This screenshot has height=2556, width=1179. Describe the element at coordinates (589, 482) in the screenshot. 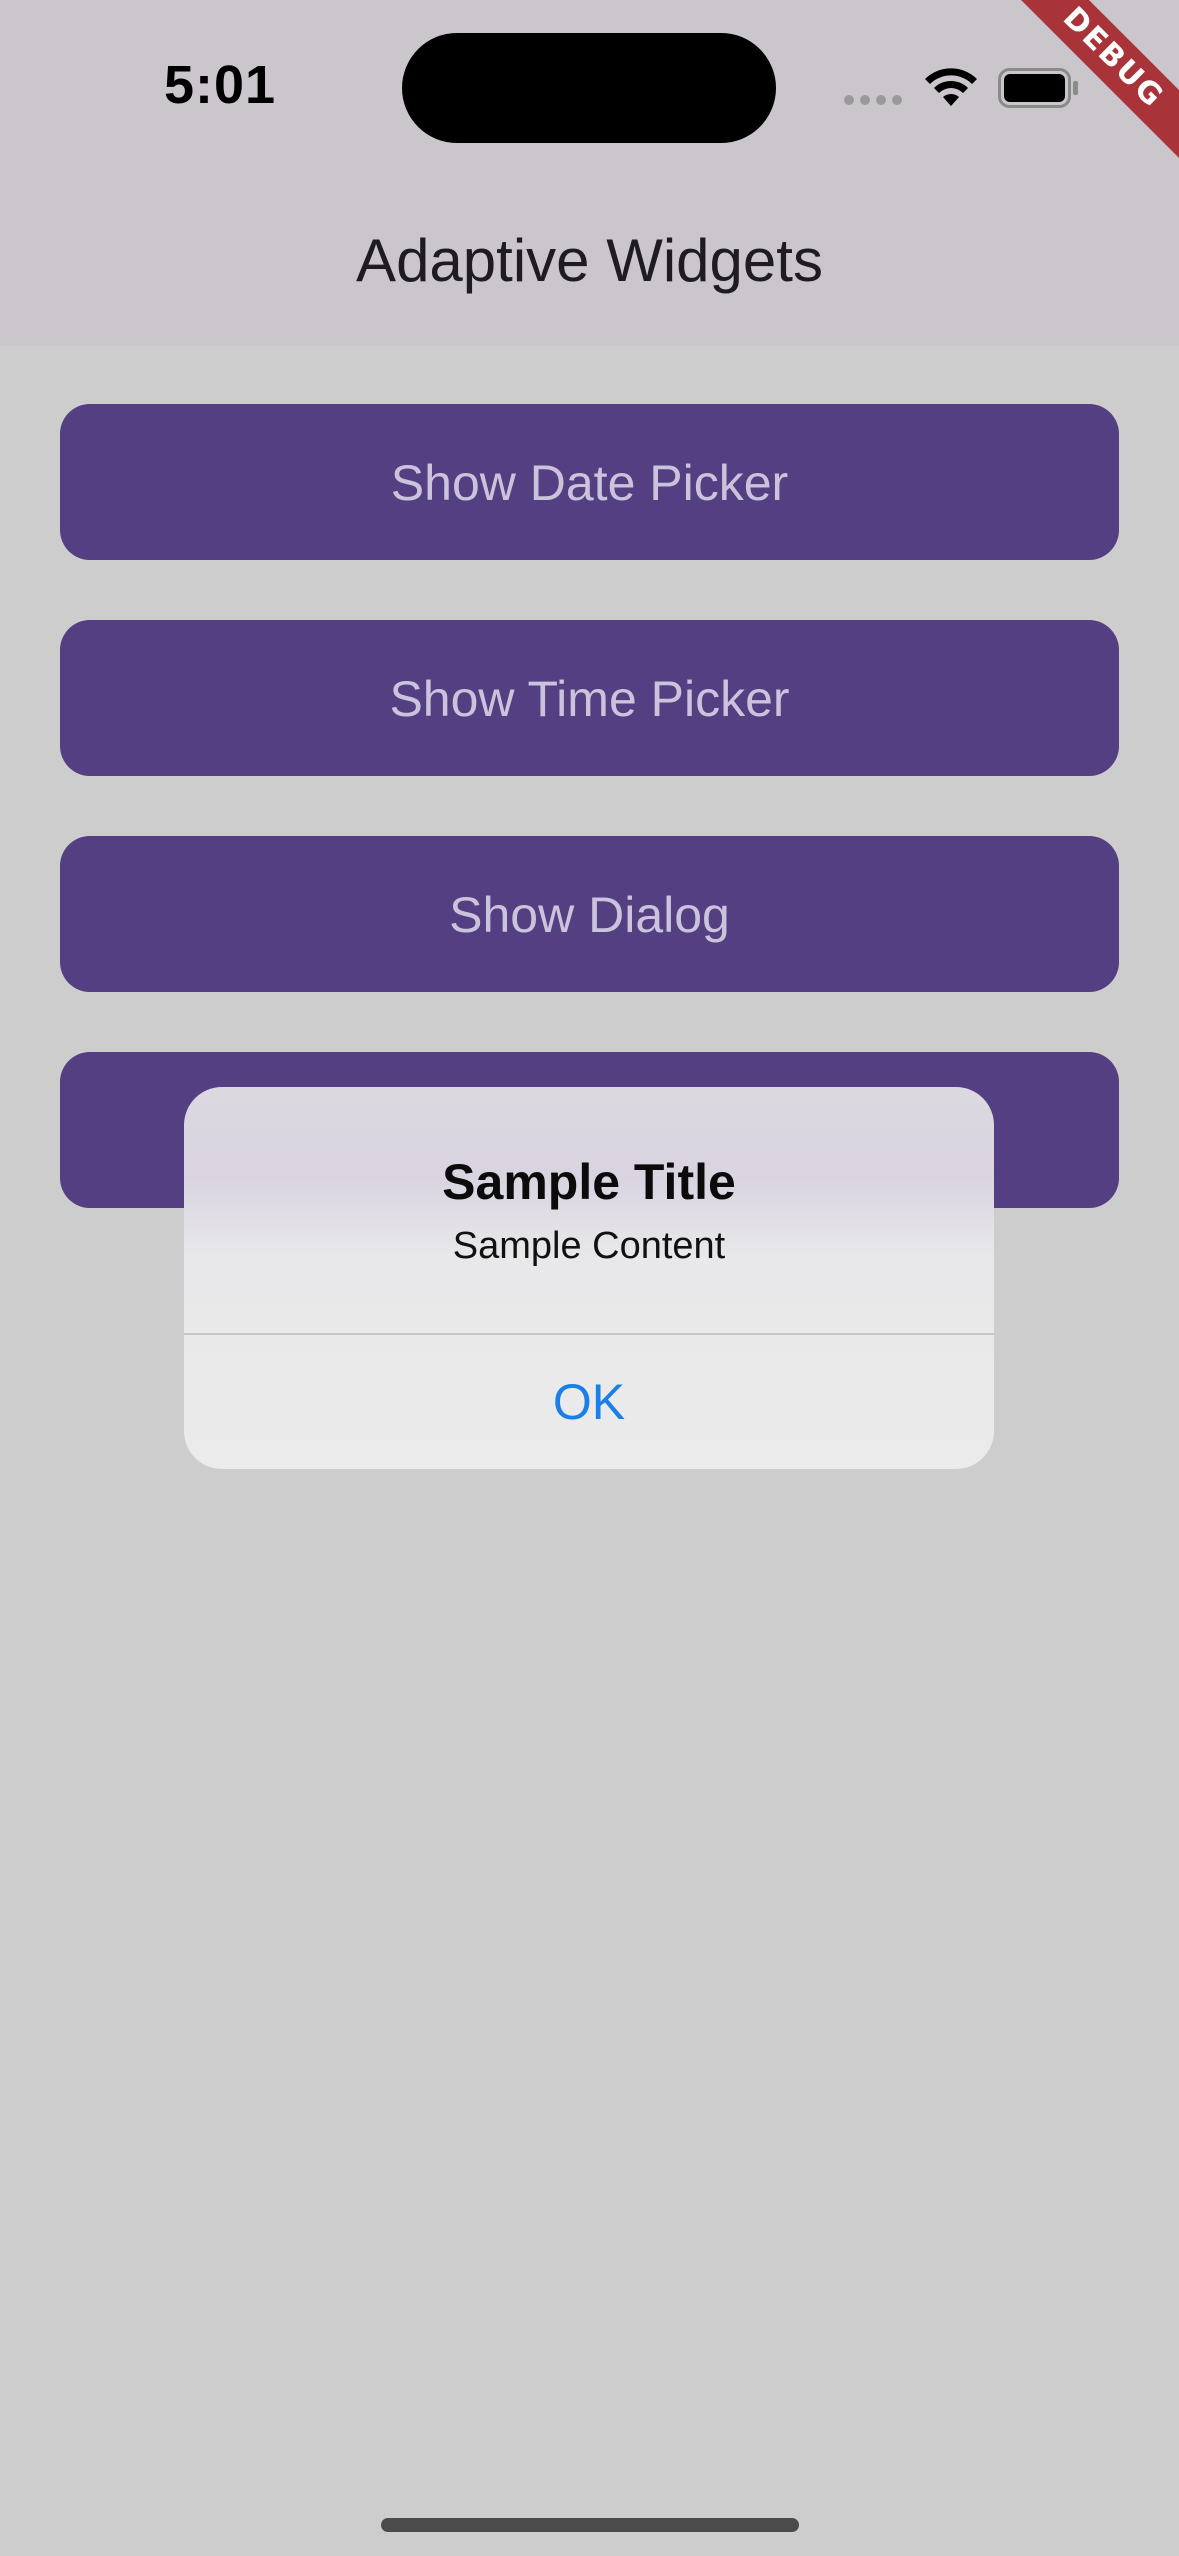

I see `show-date-picker-button: Show Date Picker` at that location.